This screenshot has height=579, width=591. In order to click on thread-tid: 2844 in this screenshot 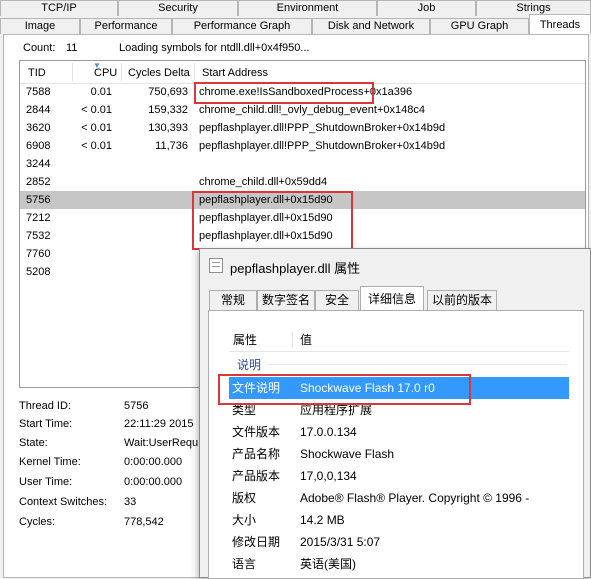, I will do `click(38, 110)`.